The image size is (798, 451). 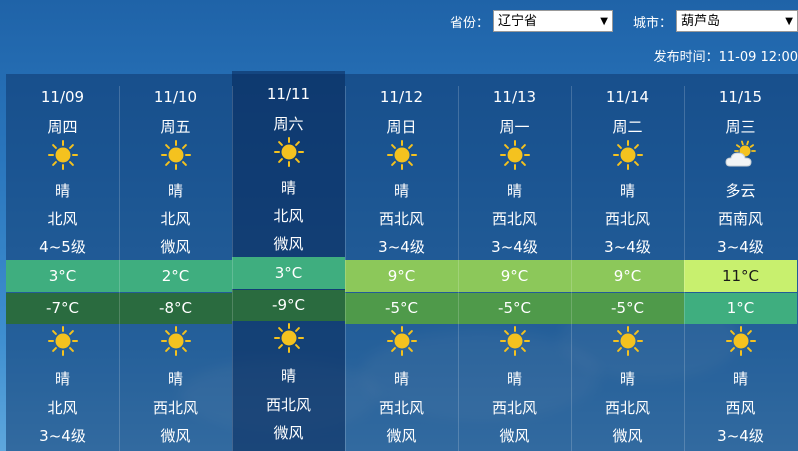 I want to click on night-wind-direction: 西风, so click(x=740, y=408).